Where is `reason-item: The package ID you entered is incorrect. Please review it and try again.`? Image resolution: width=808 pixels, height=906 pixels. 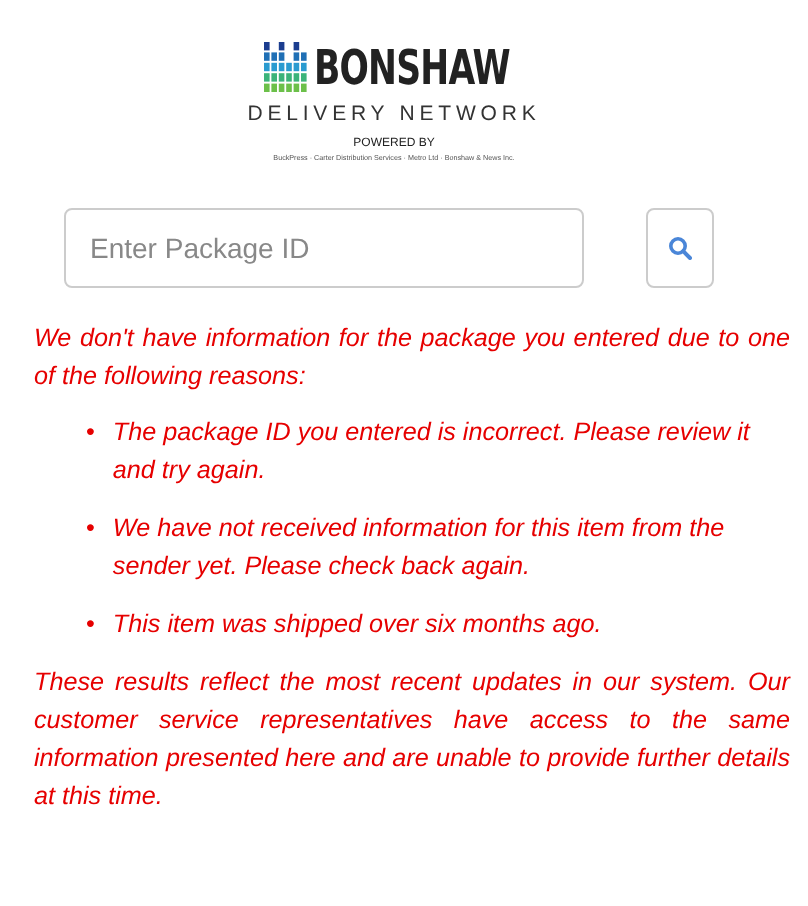 reason-item: The package ID you entered is incorrect. Please review it and try again. is located at coordinates (431, 452).